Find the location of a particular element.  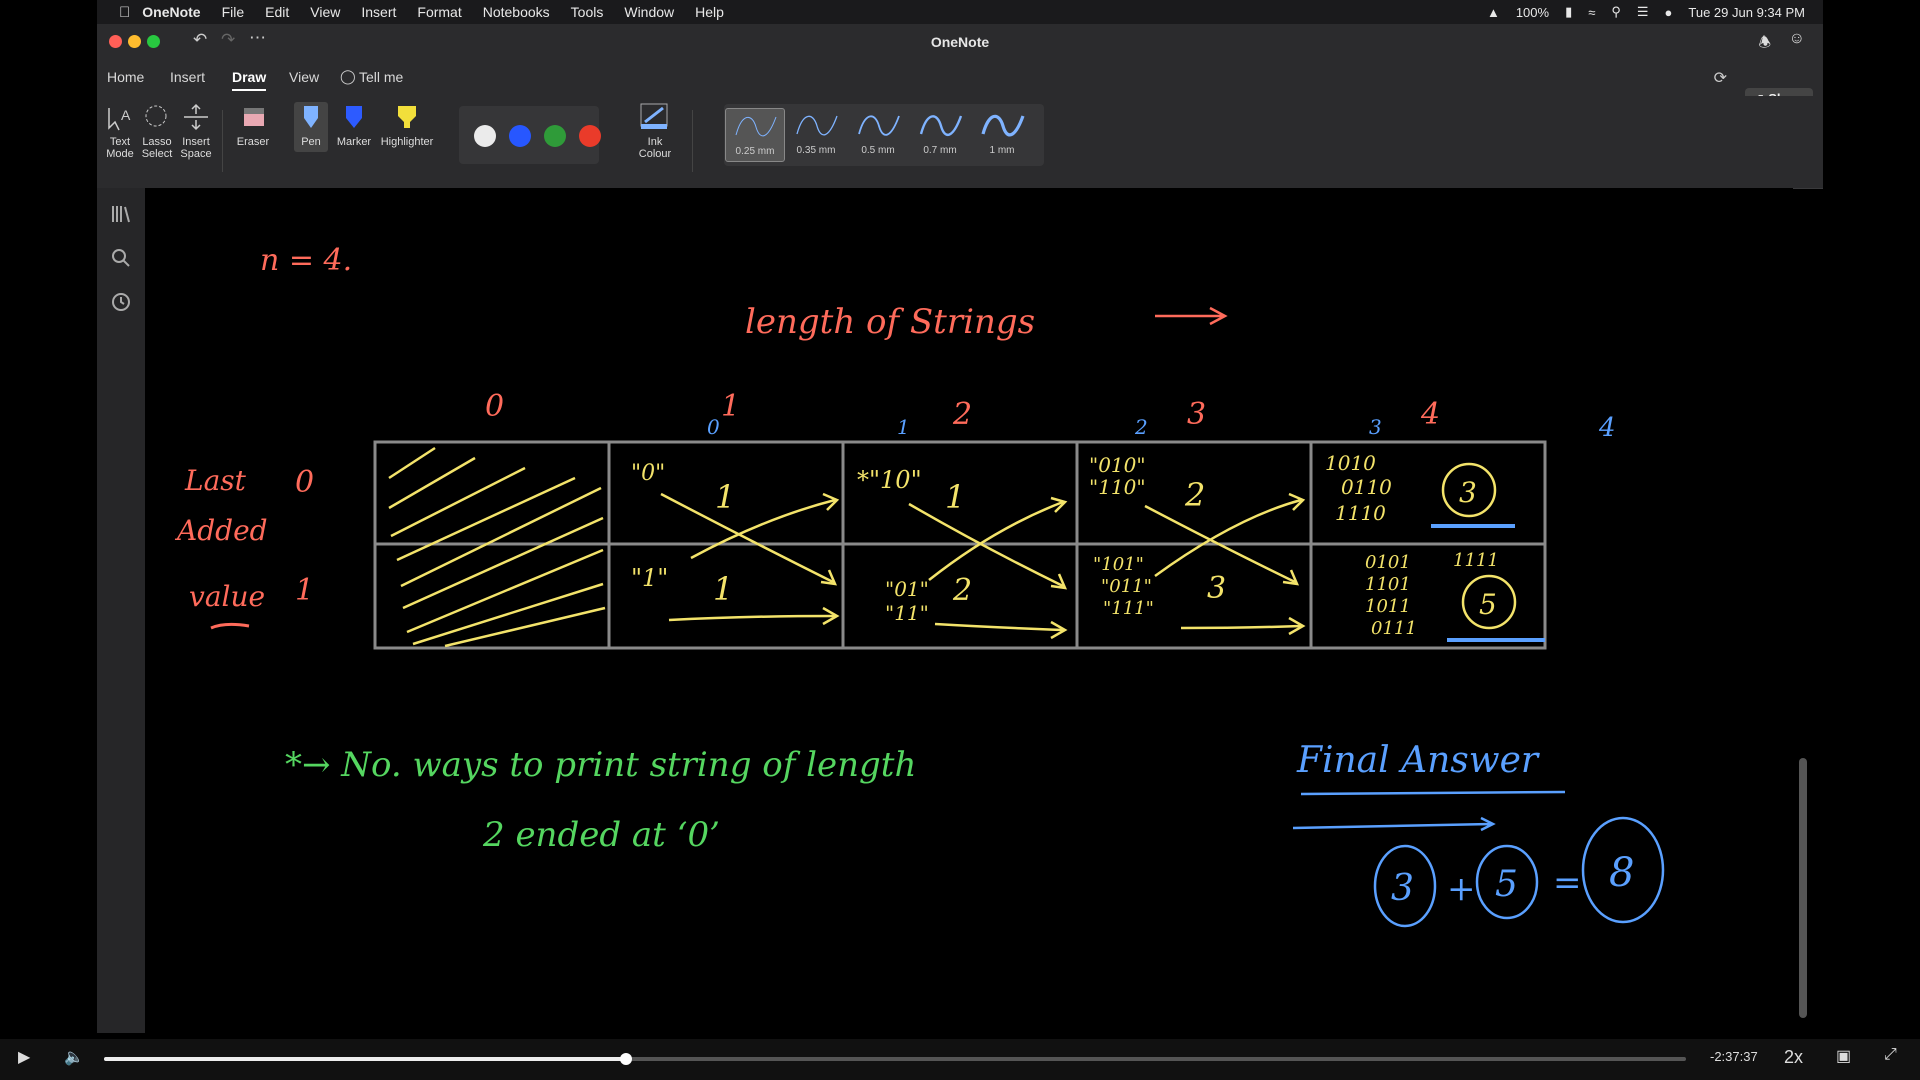

eq-result: 8 is located at coordinates (1621, 873).